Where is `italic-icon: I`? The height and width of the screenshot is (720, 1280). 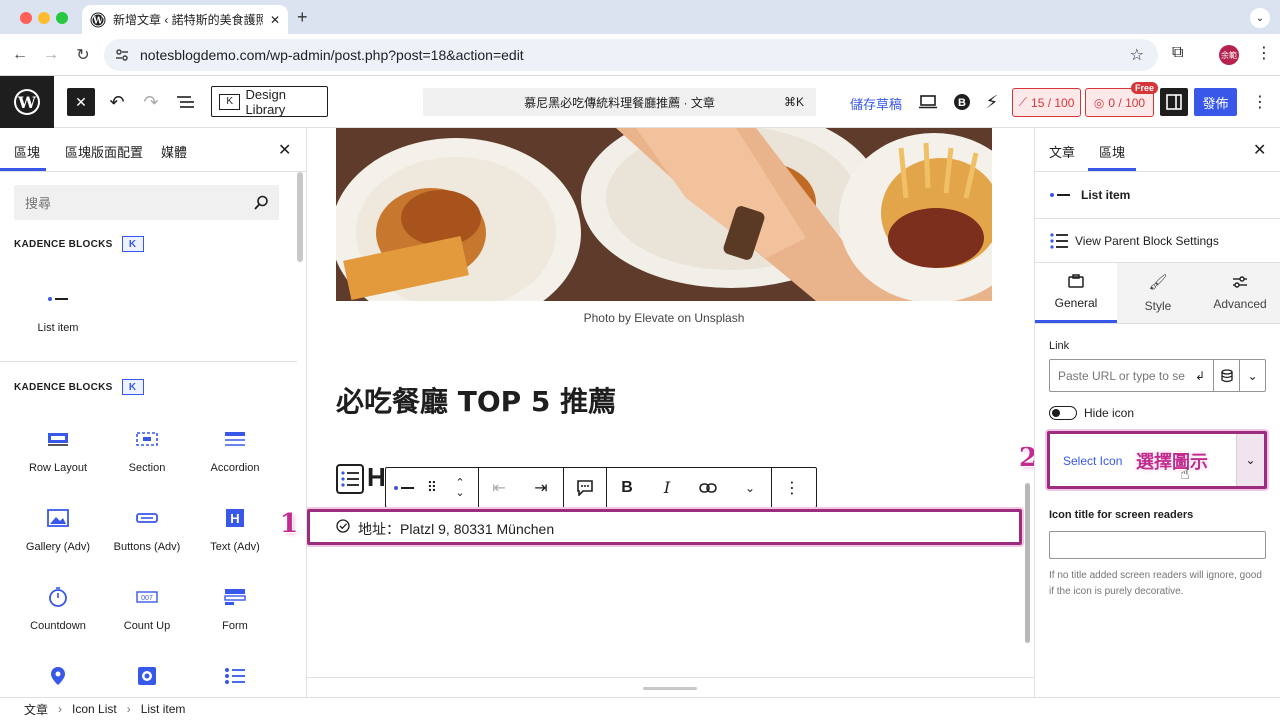 italic-icon: I is located at coordinates (667, 487).